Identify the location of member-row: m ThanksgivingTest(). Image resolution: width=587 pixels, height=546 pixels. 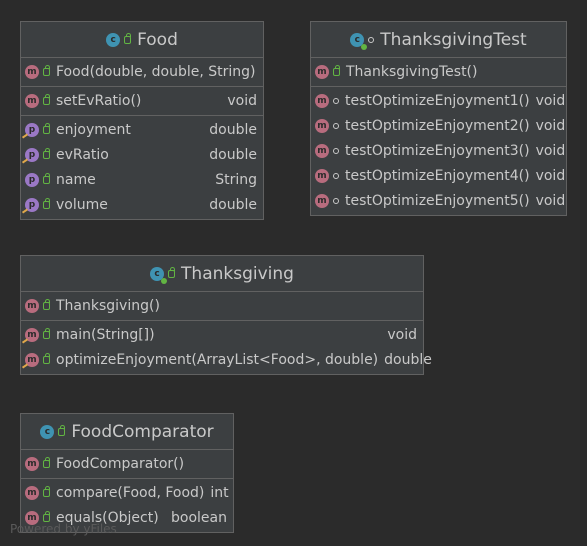
(438, 71).